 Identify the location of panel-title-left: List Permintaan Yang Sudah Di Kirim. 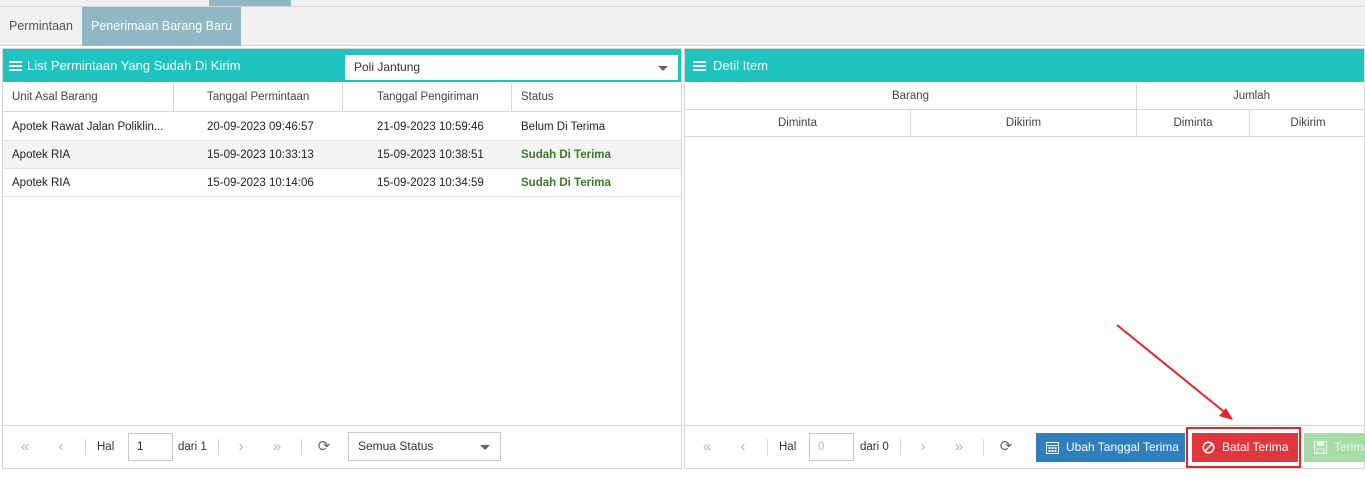
(134, 65).